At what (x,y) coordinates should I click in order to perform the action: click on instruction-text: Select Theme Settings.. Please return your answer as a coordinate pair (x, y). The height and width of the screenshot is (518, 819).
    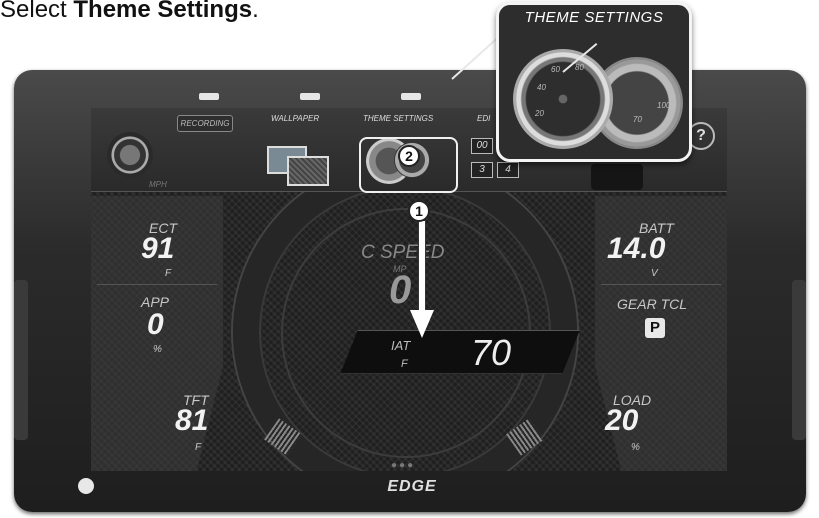
    Looking at the image, I should click on (129, 12).